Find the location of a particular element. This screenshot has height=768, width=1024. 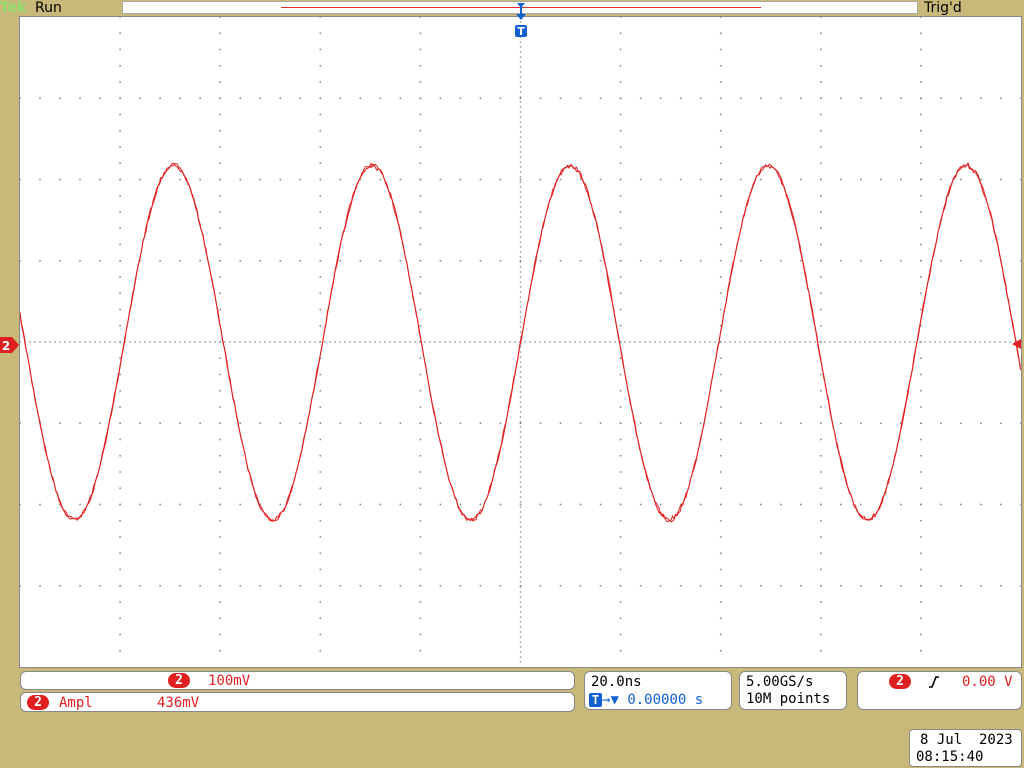

acquisition-readout: 5.00GS/s 10M points is located at coordinates (793, 690).